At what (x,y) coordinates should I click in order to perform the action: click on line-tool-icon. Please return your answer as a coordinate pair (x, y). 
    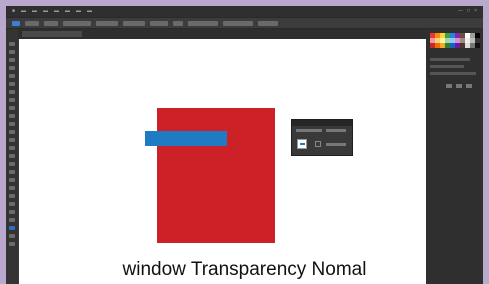
    Looking at the image, I should click on (12, 84).